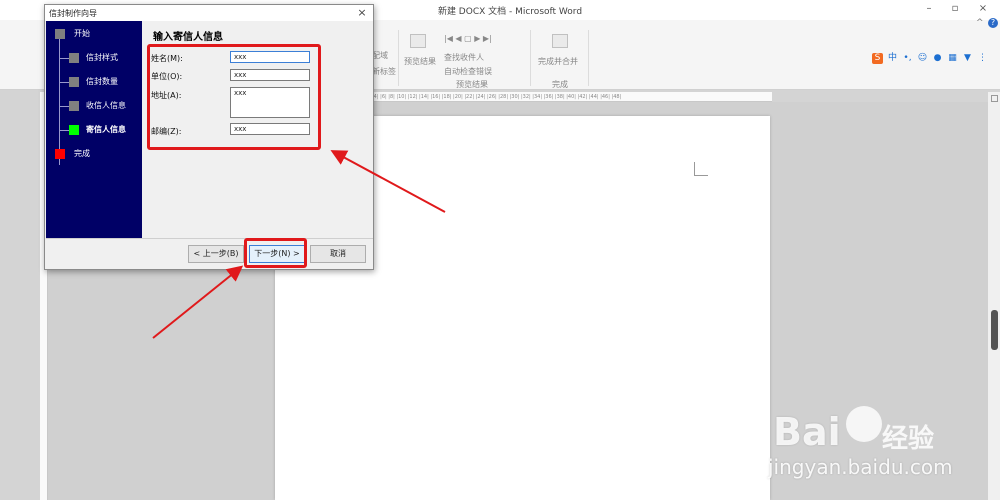 The width and height of the screenshot is (1000, 500). I want to click on paw-icon, so click(864, 424).